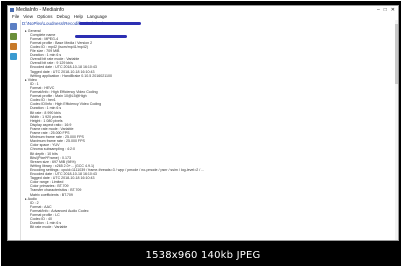 The height and width of the screenshot is (267, 402). I want to click on app-icon, so click(12, 9).